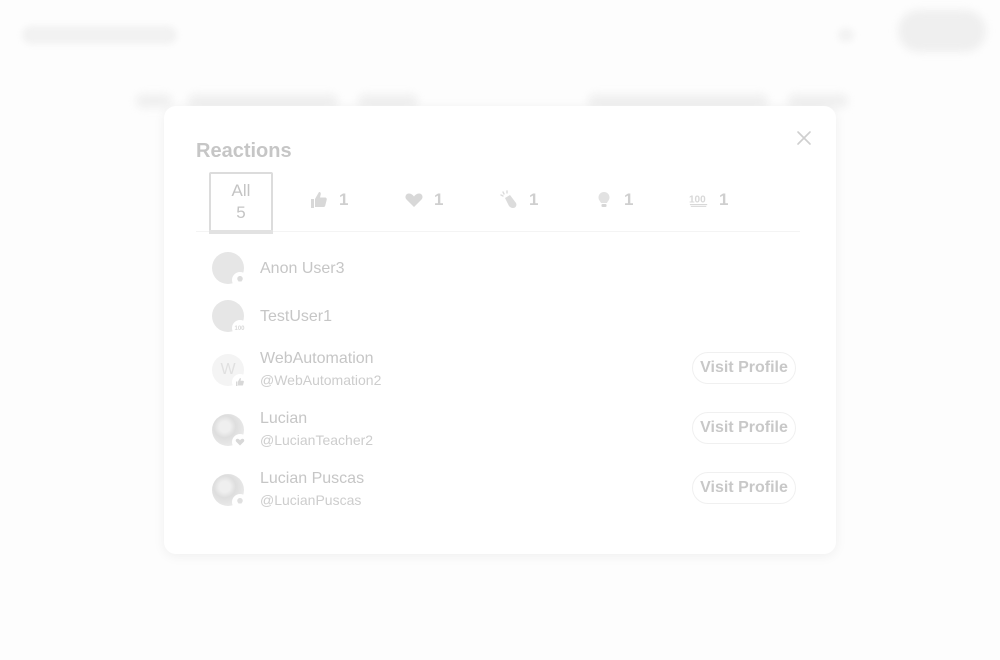 Image resolution: width=1000 pixels, height=660 pixels. Describe the element at coordinates (629, 199) in the screenshot. I see `tab-lightbulb-count: 1` at that location.